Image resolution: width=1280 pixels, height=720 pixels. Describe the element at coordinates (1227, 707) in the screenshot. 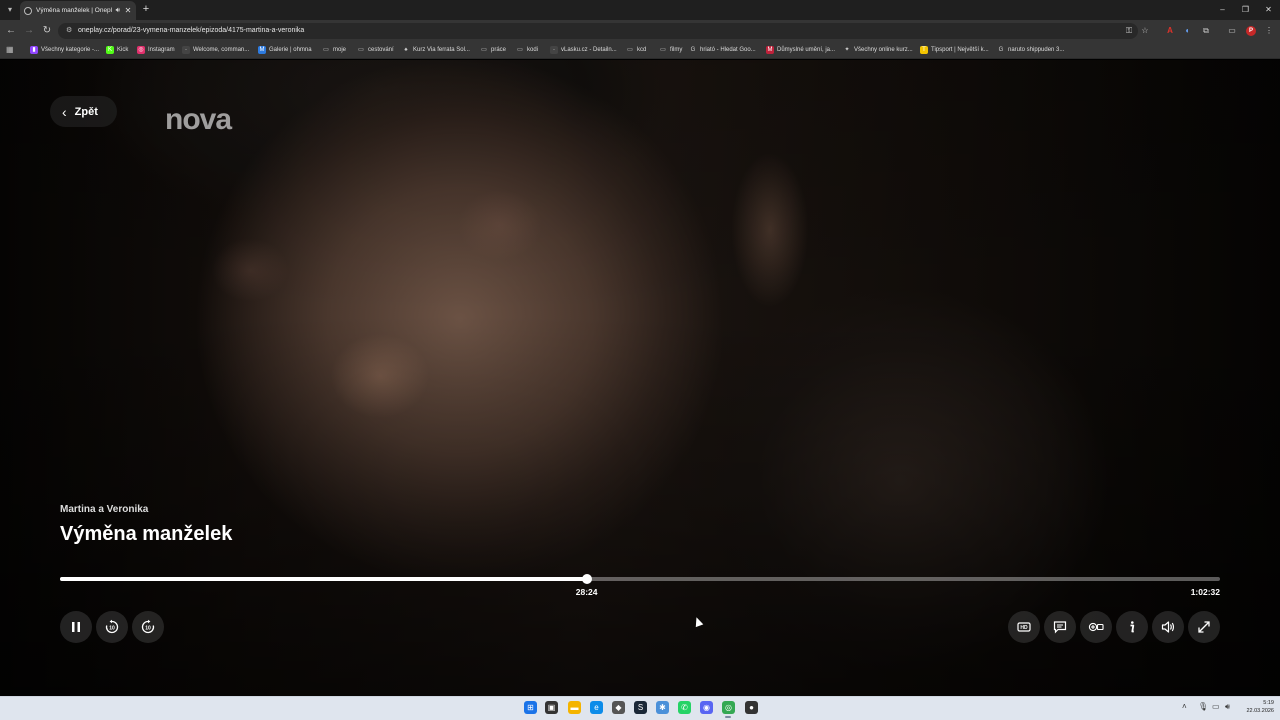

I see `speaker-icon: 🔊︎` at that location.